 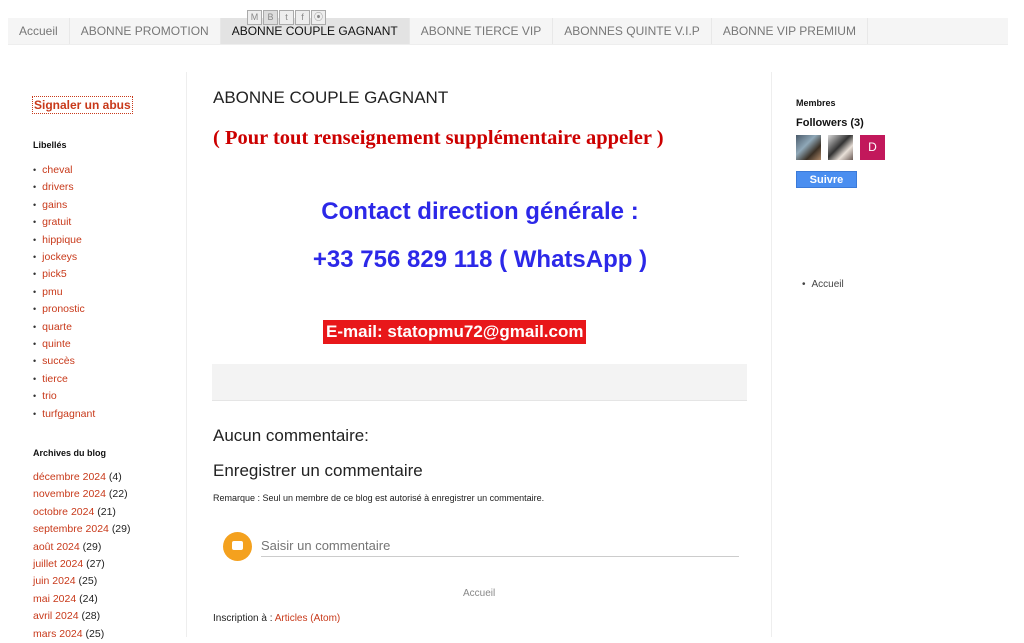 I want to click on blogger-avatar-icon, so click(x=237, y=546).